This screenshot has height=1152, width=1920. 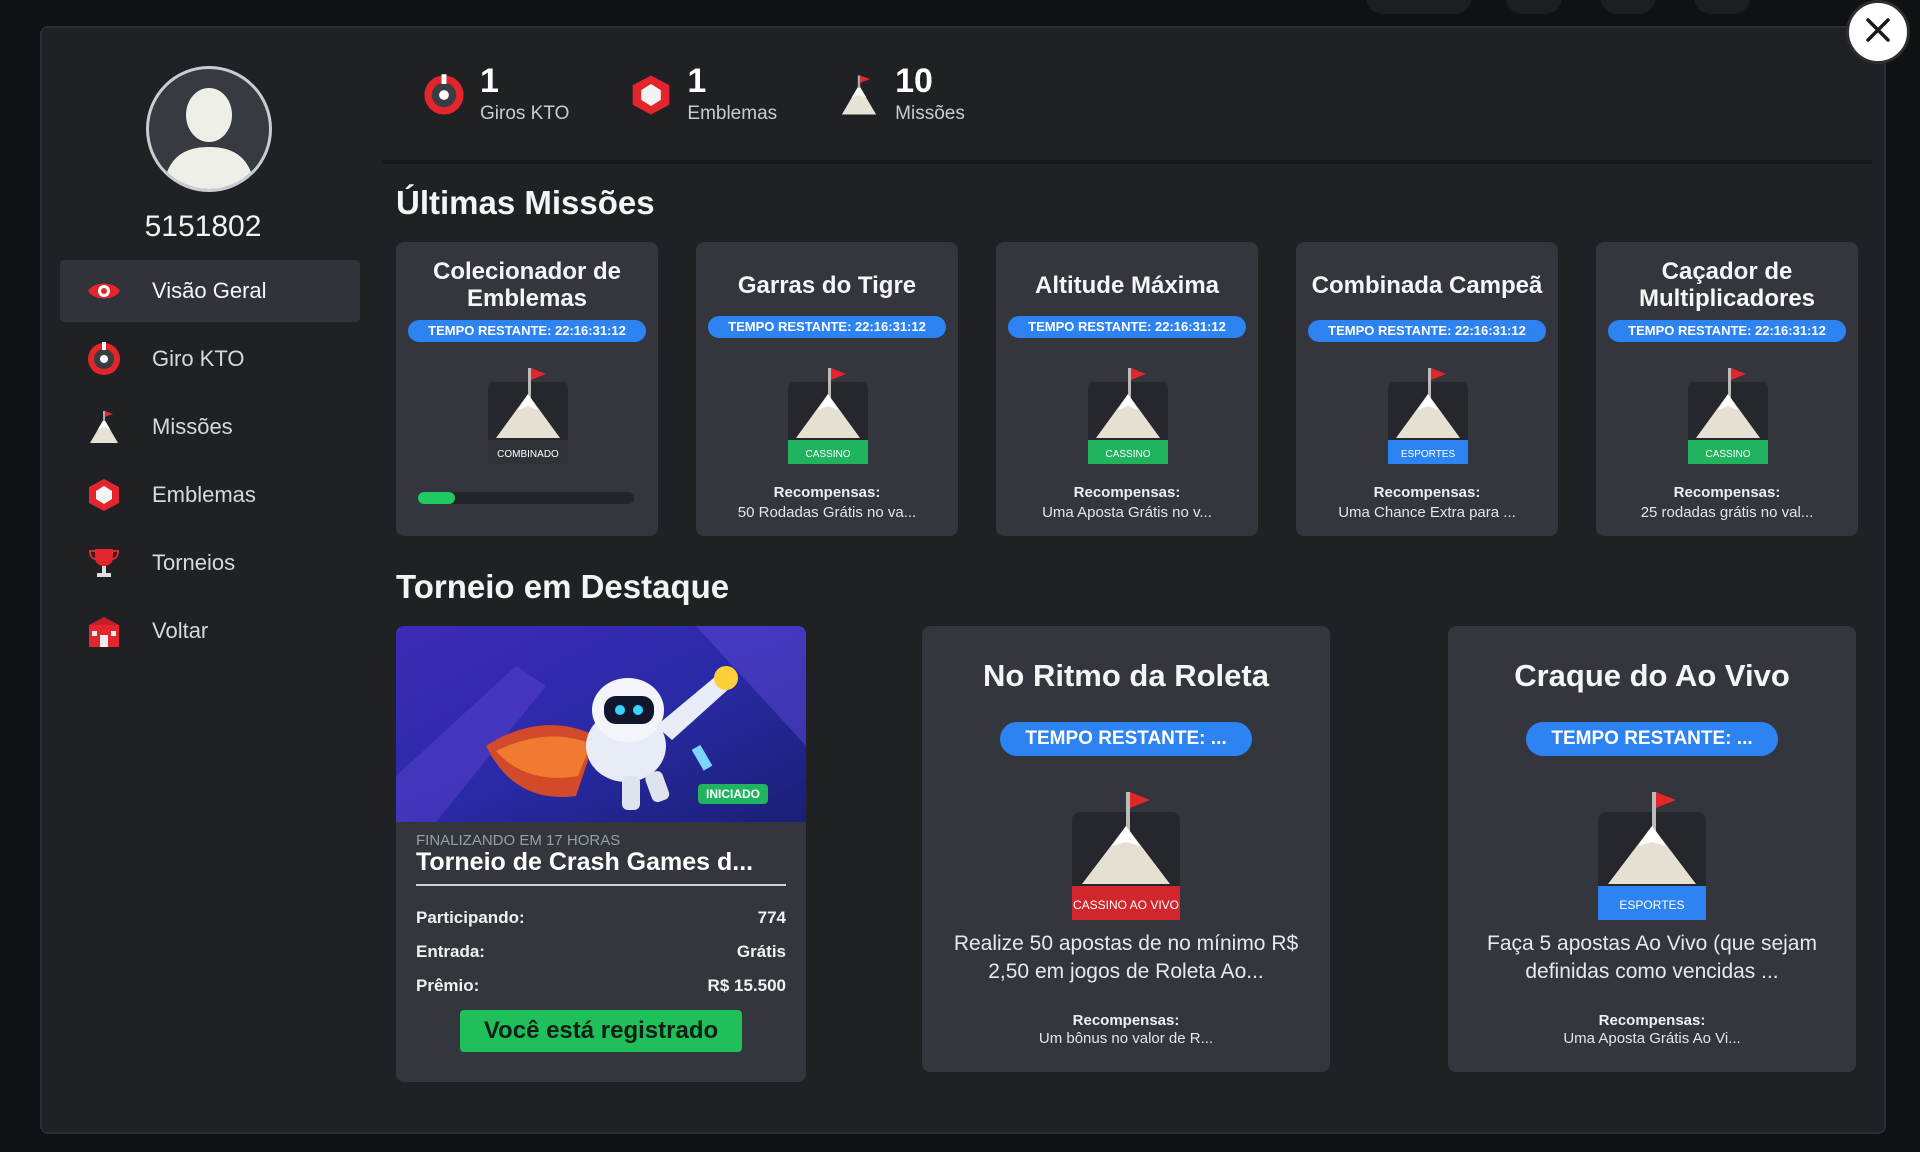 I want to click on sidebar-item-label: Torneios, so click(x=194, y=562).